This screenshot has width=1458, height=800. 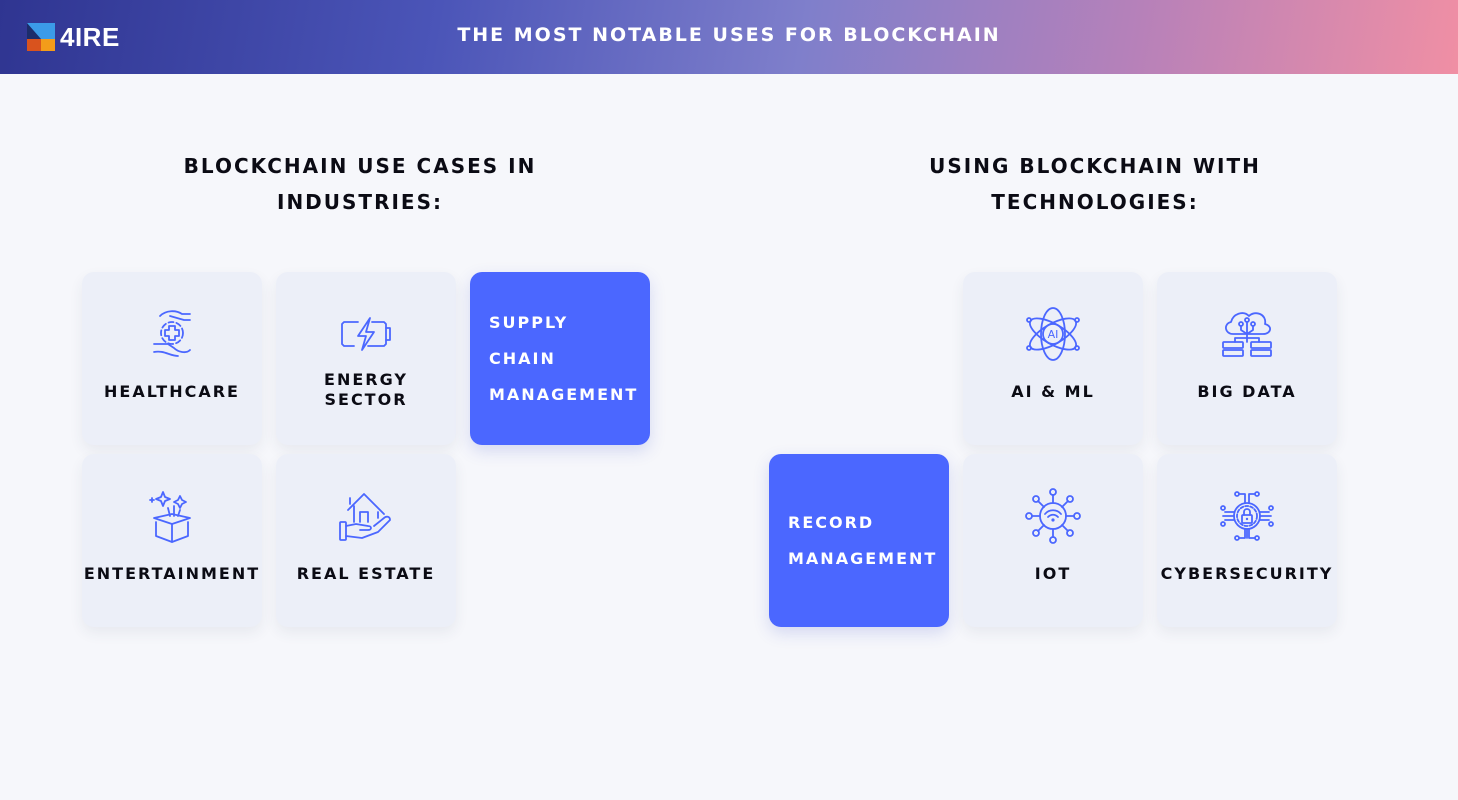 What do you see at coordinates (1247, 573) in the screenshot?
I see `card-label: CYBERSECURITY` at bounding box center [1247, 573].